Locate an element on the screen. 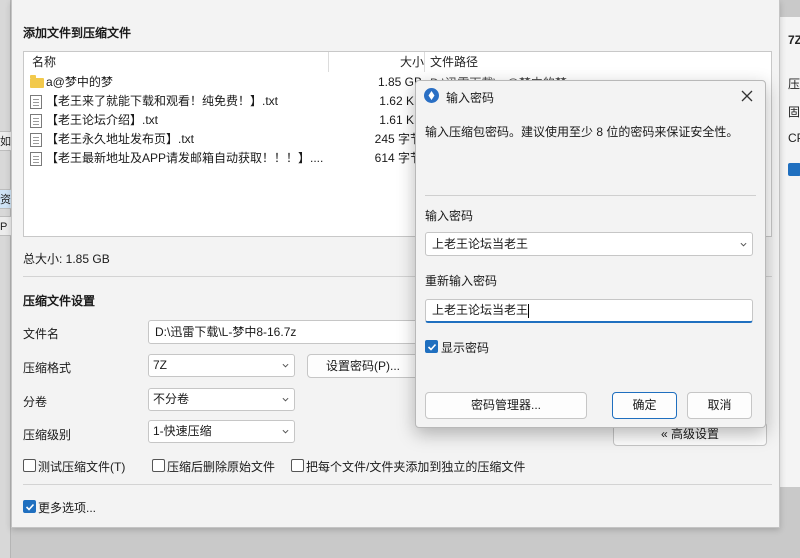 The image size is (800, 558). show-password-checkbox is located at coordinates (431, 346).